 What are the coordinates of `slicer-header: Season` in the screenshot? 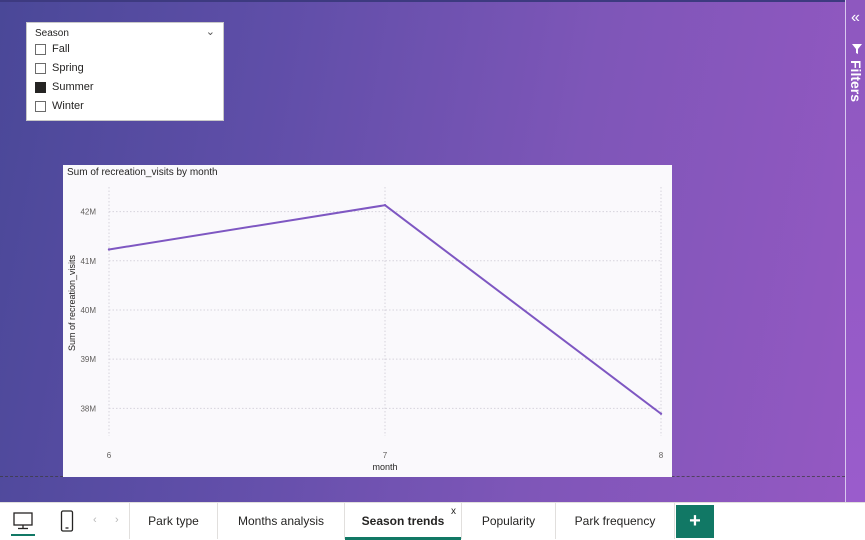 It's located at (52, 33).